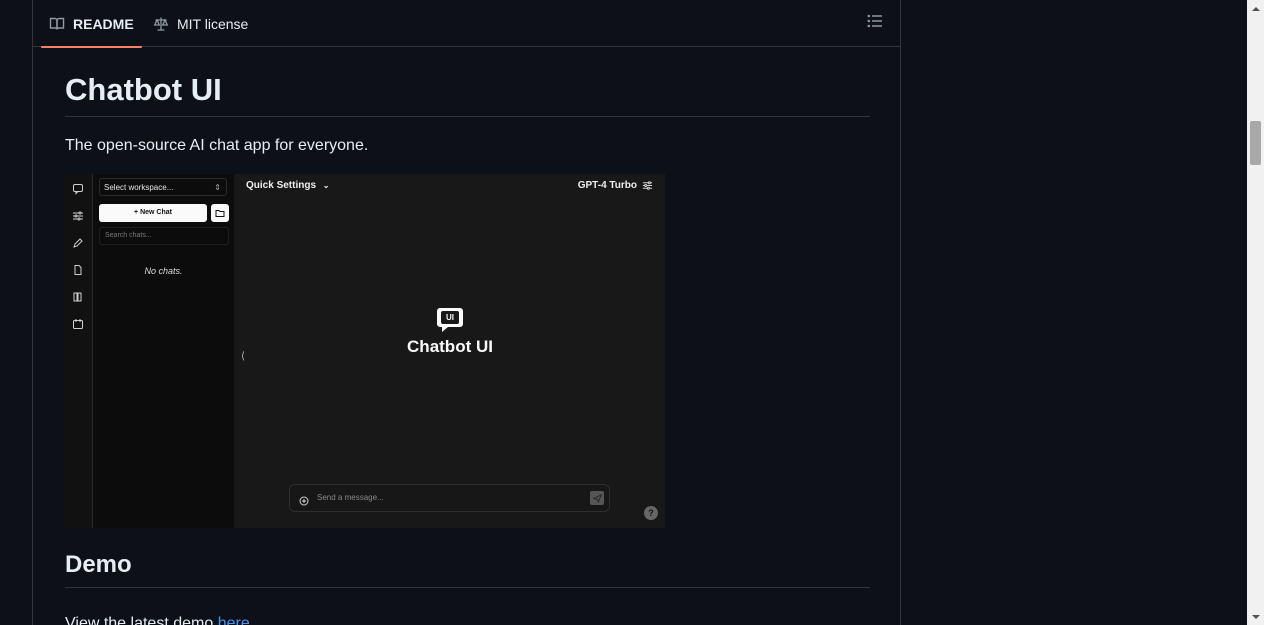  I want to click on screenshot-new-chat: + New Chat, so click(153, 213).